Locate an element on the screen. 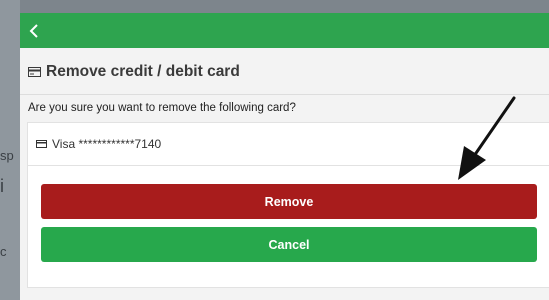 The height and width of the screenshot is (300, 549). remove-button: Remove is located at coordinates (289, 201).